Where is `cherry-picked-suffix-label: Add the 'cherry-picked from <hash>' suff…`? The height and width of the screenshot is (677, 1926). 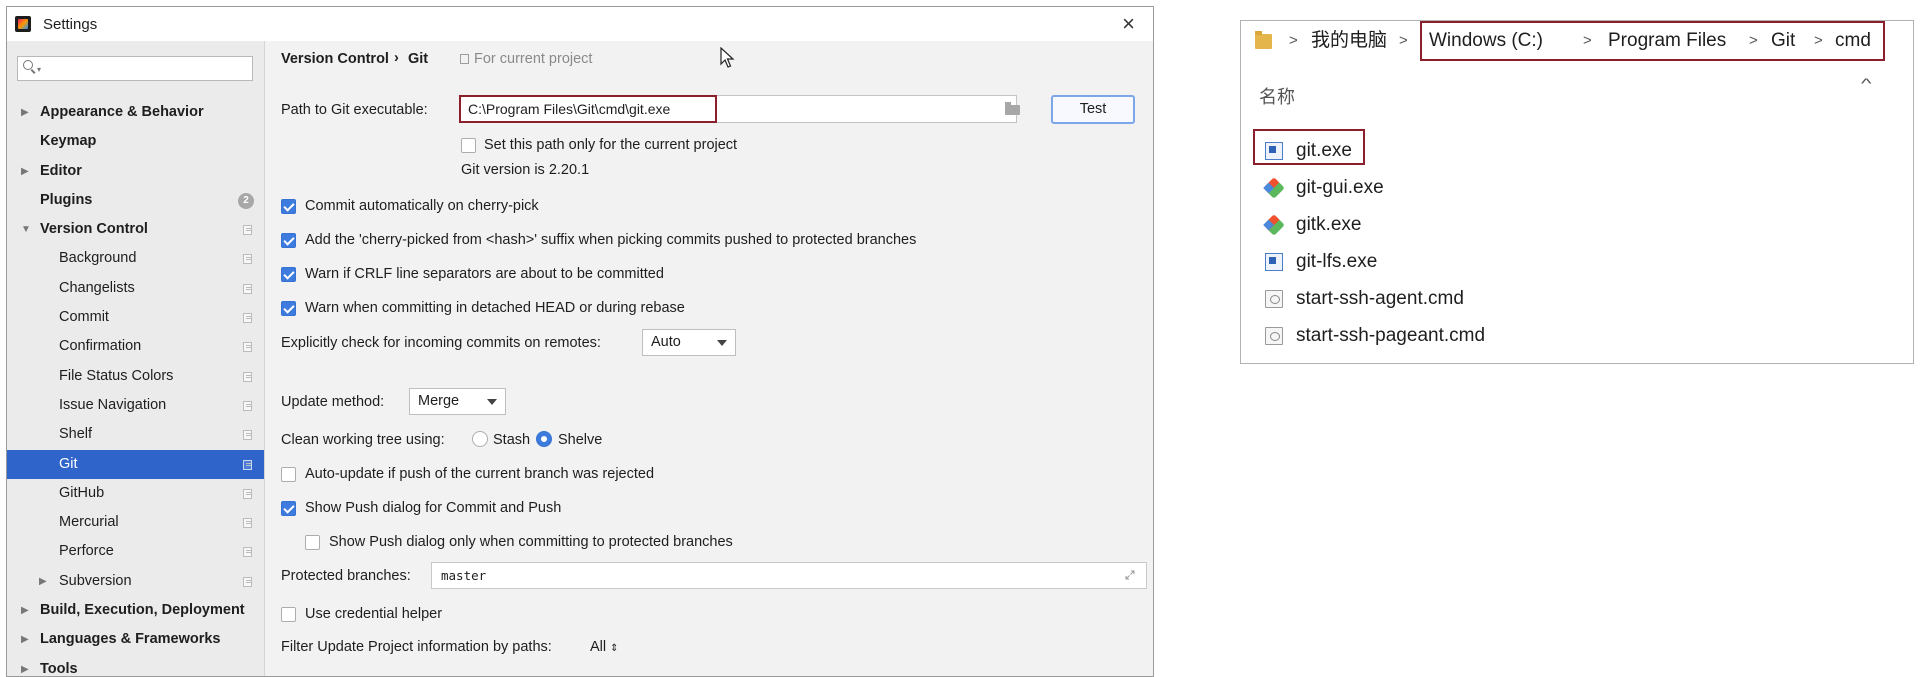 cherry-picked-suffix-label: Add the 'cherry-picked from <hash>' suff… is located at coordinates (611, 240).